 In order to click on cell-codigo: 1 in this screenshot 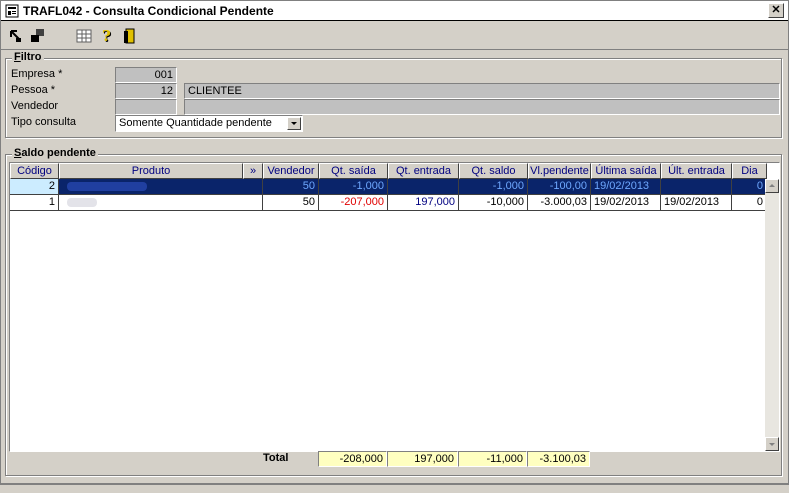, I will do `click(34, 203)`.